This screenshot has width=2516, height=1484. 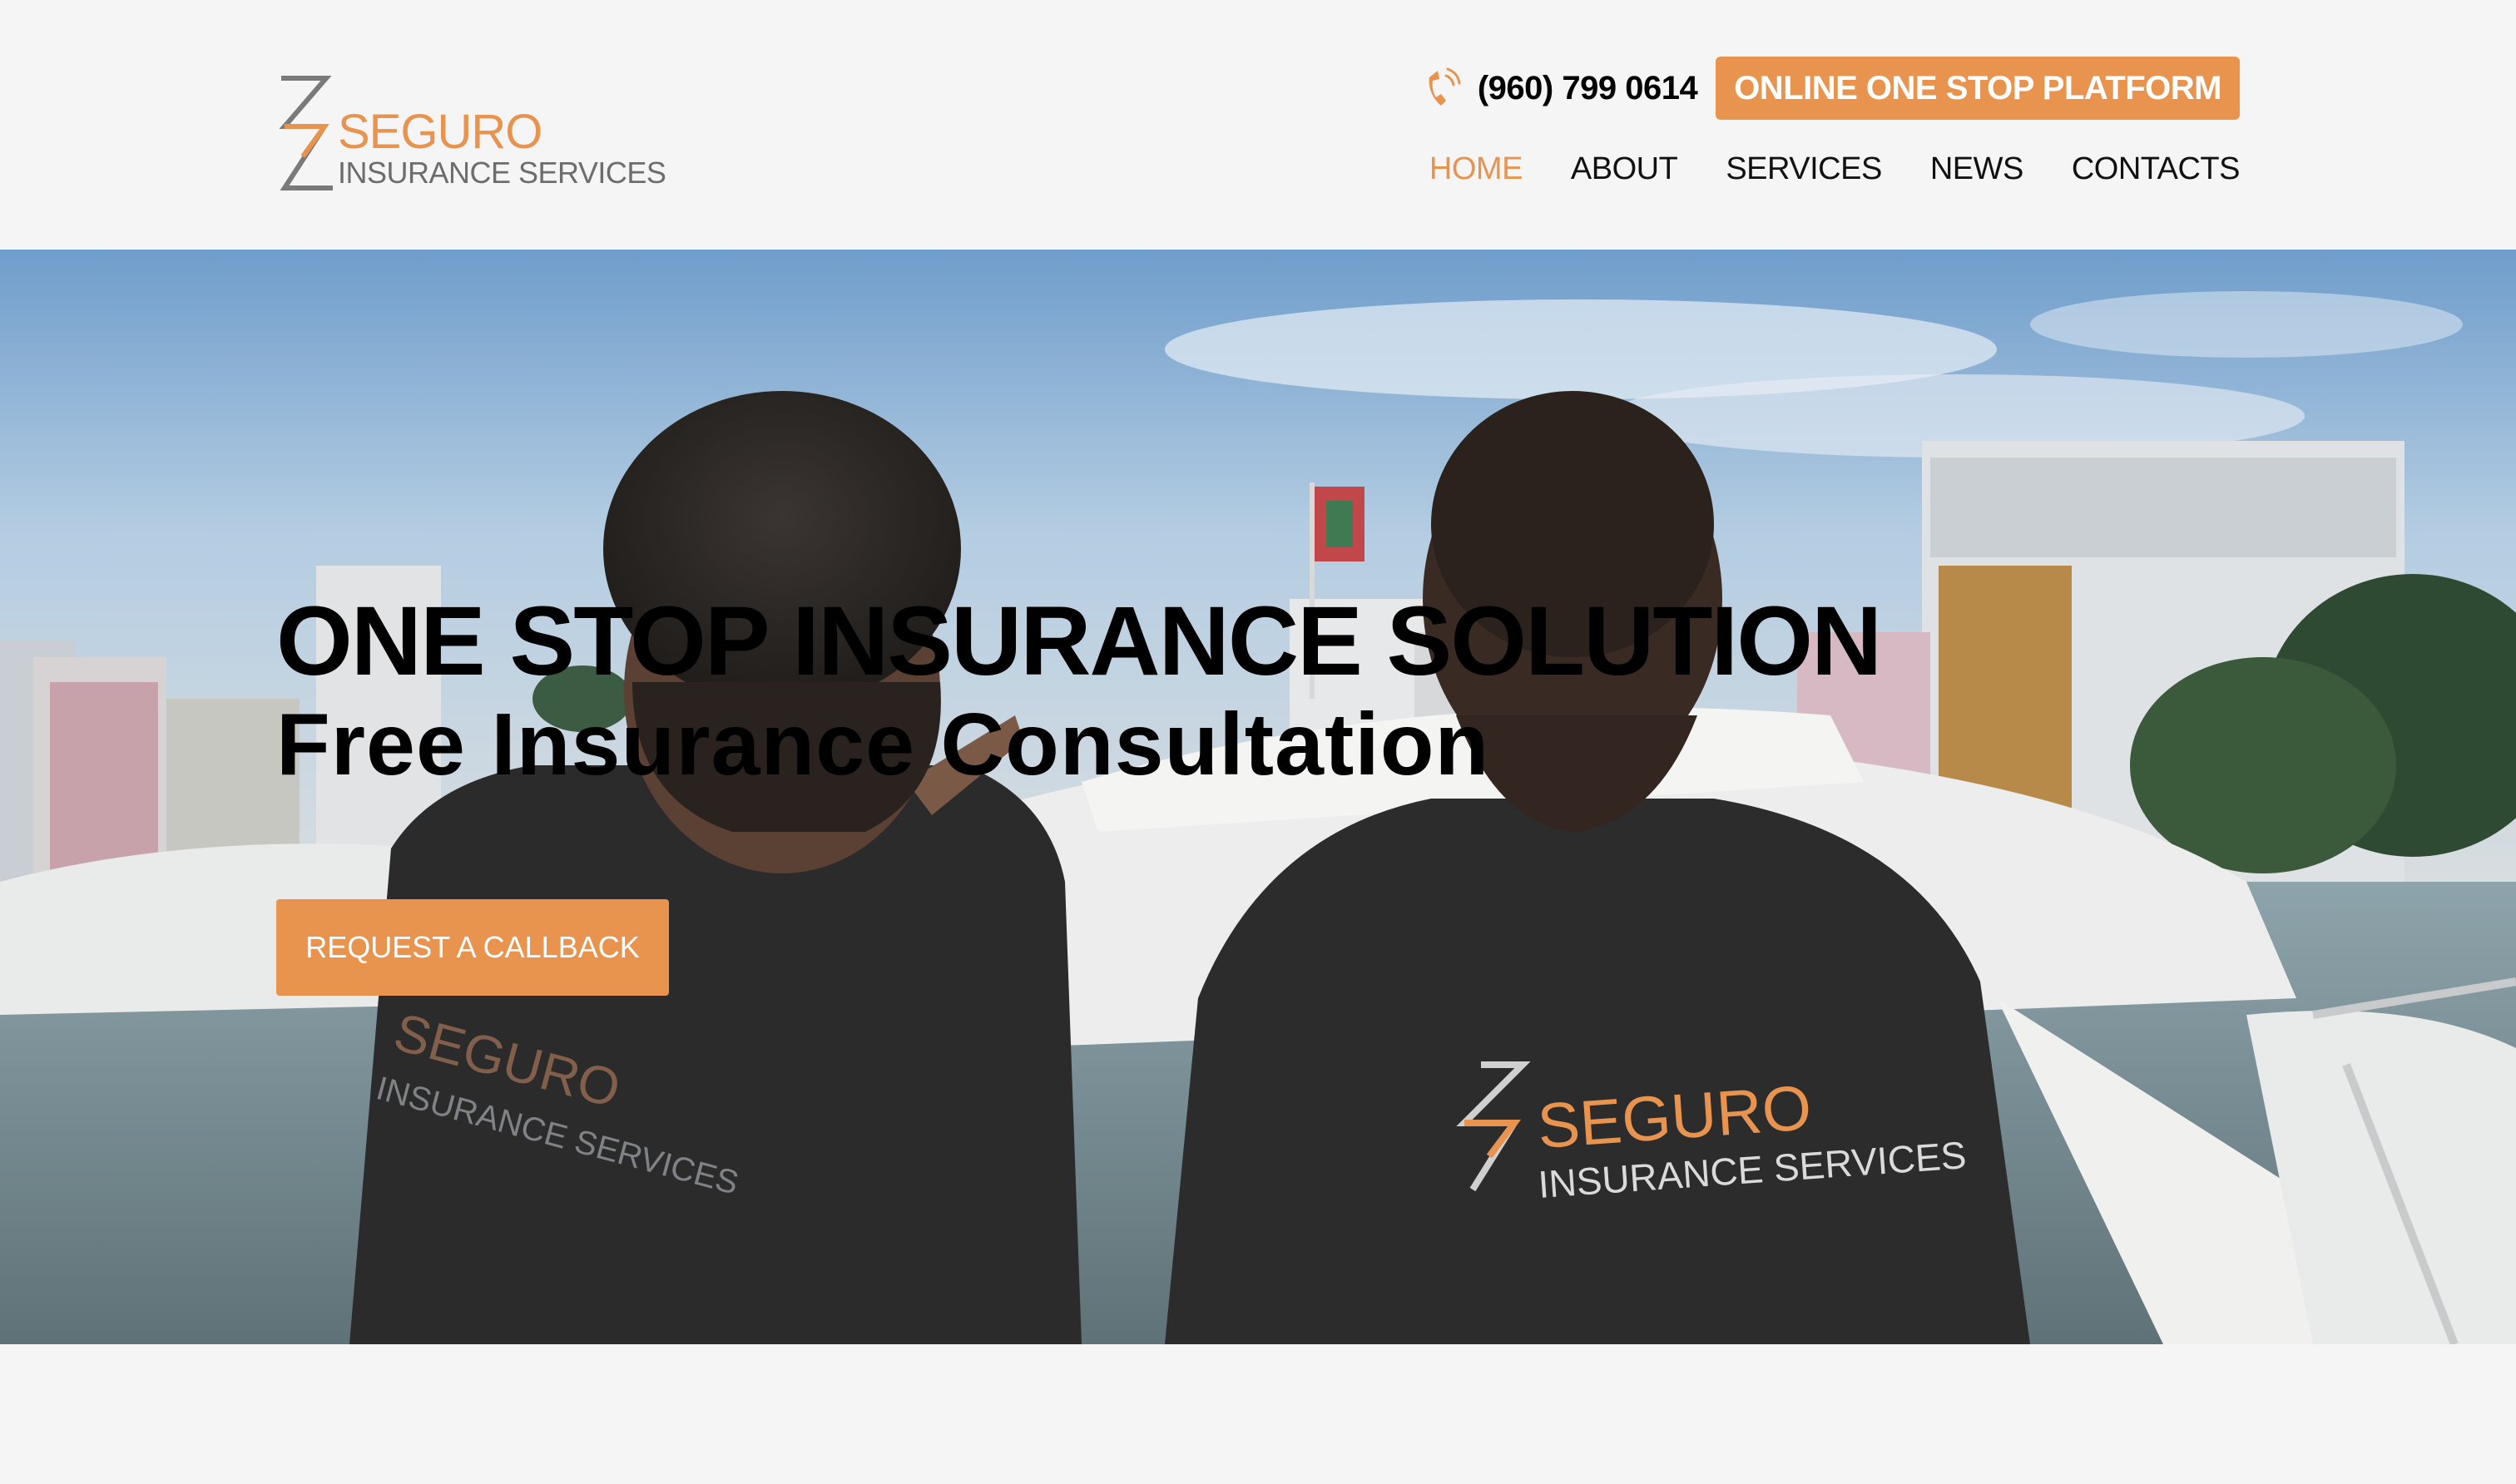 I want to click on site-logo: SEGURO INSURANCE SERVICES, so click(x=471, y=135).